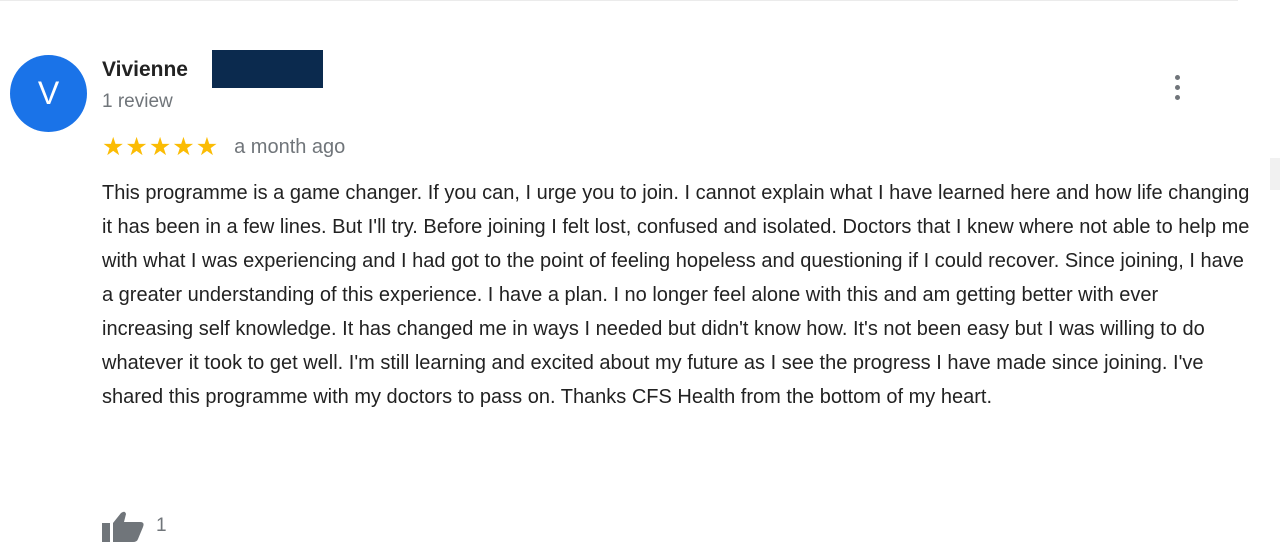 This screenshot has width=1280, height=549. What do you see at coordinates (48, 93) in the screenshot?
I see `avatar: V` at bounding box center [48, 93].